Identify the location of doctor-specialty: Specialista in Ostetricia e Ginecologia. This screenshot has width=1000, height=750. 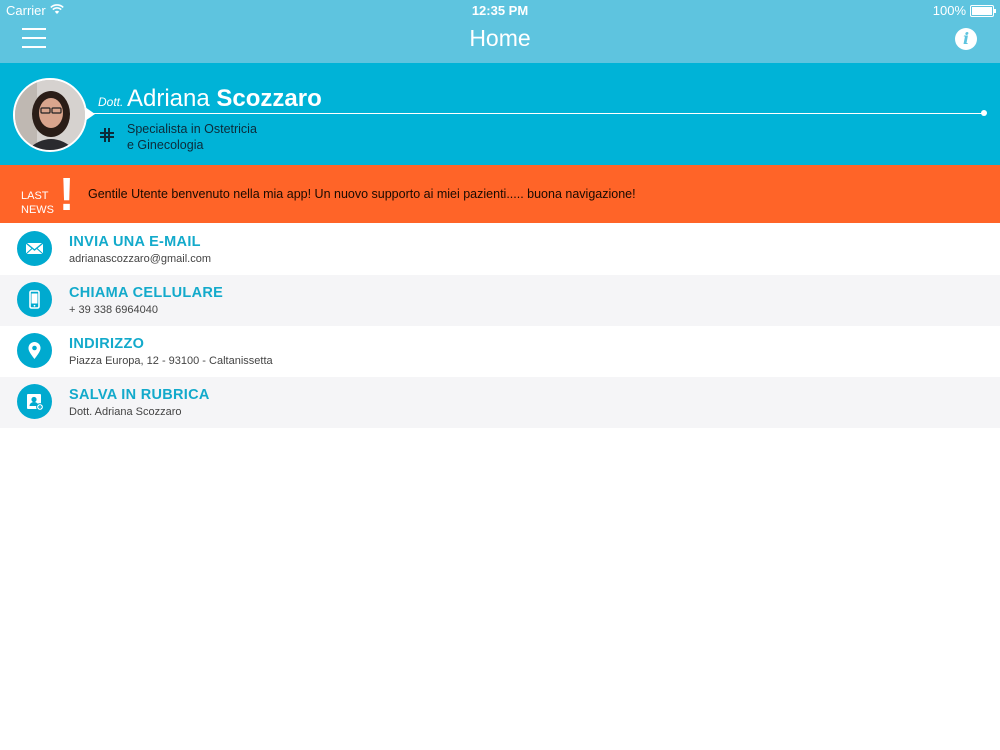
(192, 137).